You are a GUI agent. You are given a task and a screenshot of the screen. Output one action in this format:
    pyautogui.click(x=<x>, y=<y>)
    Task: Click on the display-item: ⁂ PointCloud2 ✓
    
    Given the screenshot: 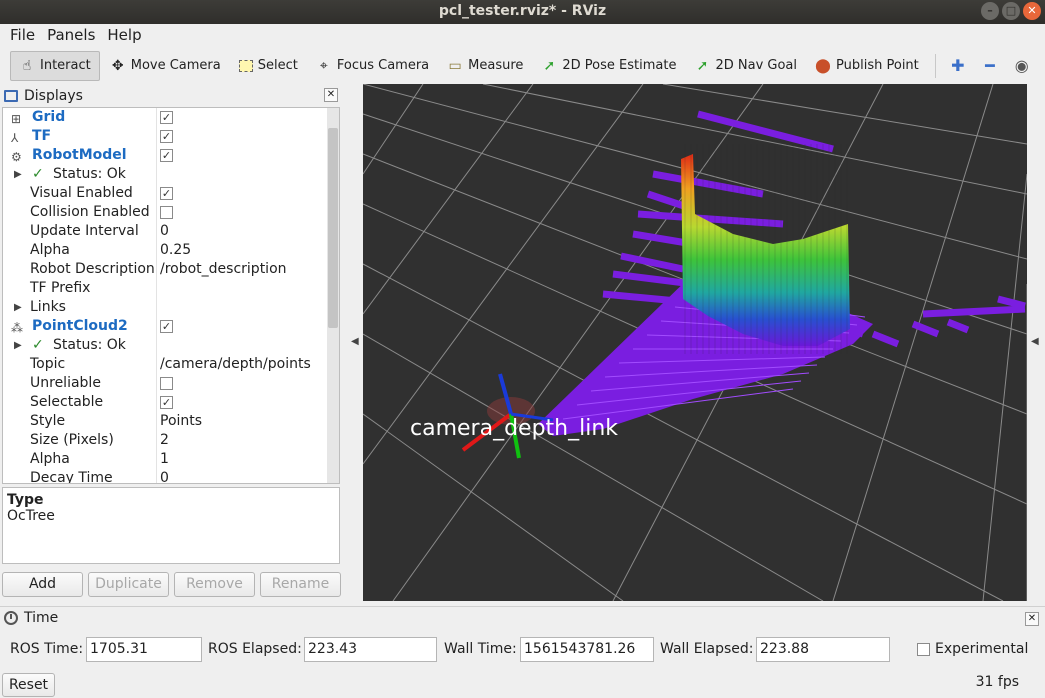 What is the action you would take?
    pyautogui.click(x=171, y=326)
    